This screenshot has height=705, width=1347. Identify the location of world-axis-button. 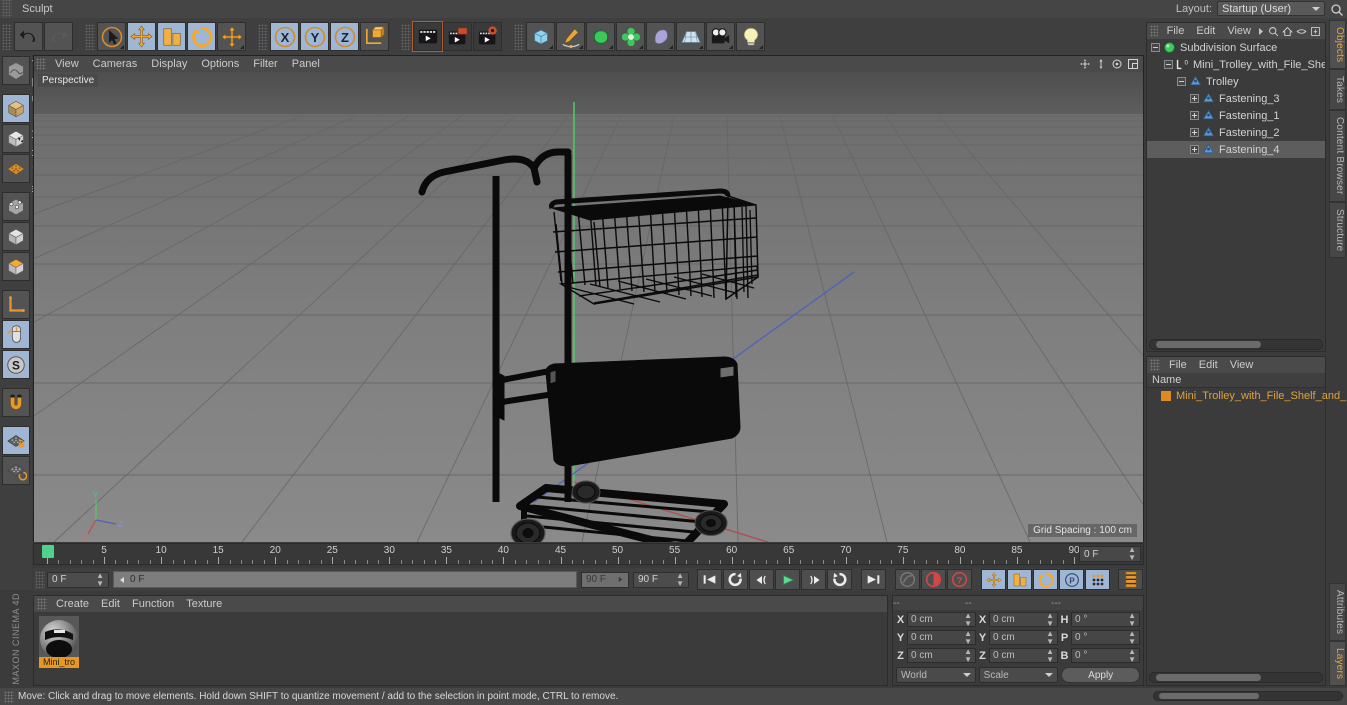
(16, 304).